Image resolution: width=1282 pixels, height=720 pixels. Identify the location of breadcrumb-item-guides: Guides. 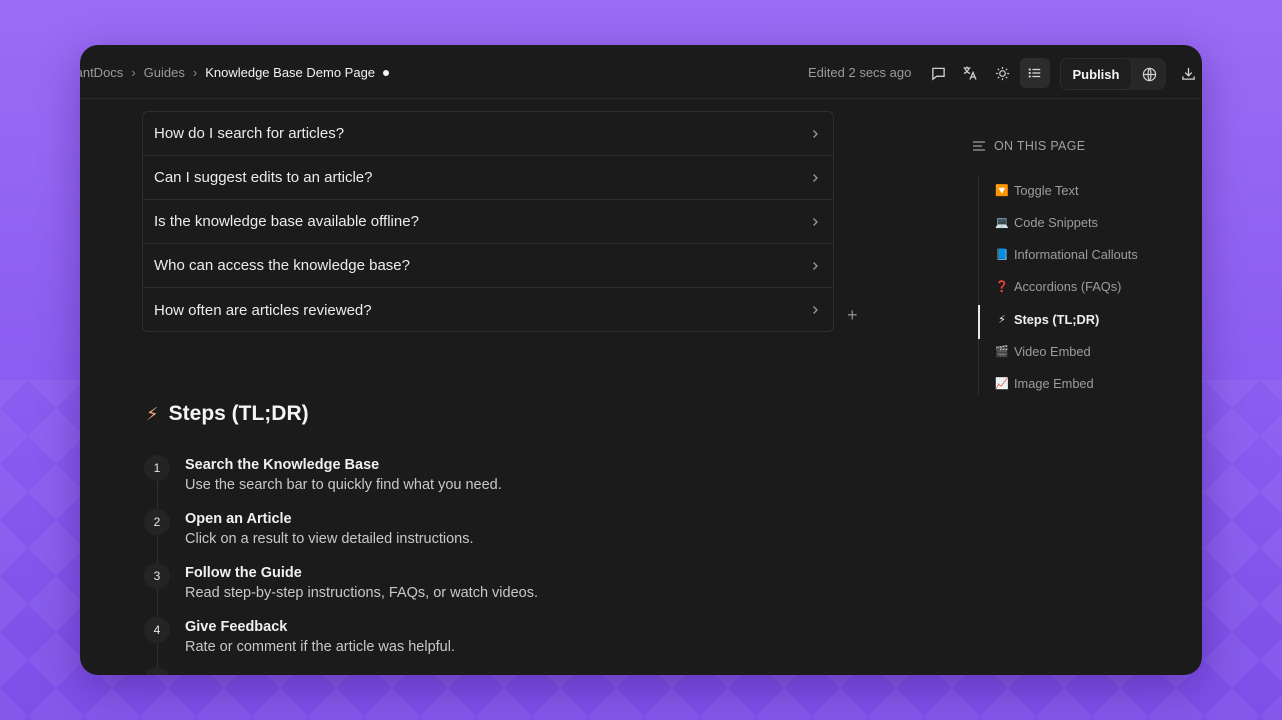
(164, 72).